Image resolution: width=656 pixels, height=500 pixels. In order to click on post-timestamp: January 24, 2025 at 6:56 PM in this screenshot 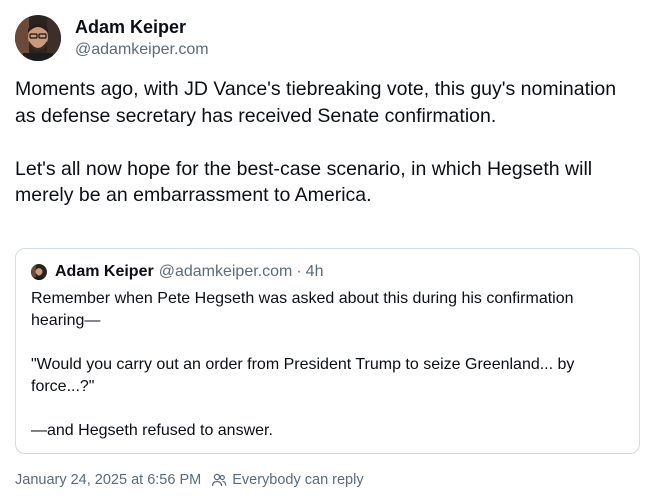, I will do `click(108, 480)`.